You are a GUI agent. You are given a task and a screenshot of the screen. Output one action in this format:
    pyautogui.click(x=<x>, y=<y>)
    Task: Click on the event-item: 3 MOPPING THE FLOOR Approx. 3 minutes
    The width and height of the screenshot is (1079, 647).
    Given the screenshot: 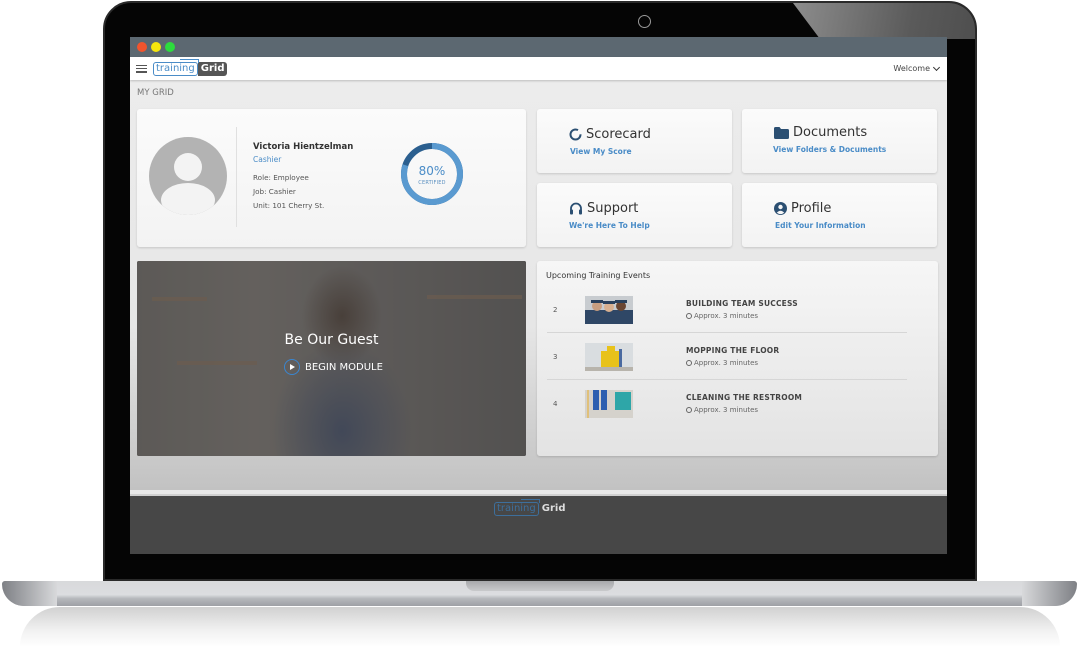 What is the action you would take?
    pyautogui.click(x=727, y=356)
    